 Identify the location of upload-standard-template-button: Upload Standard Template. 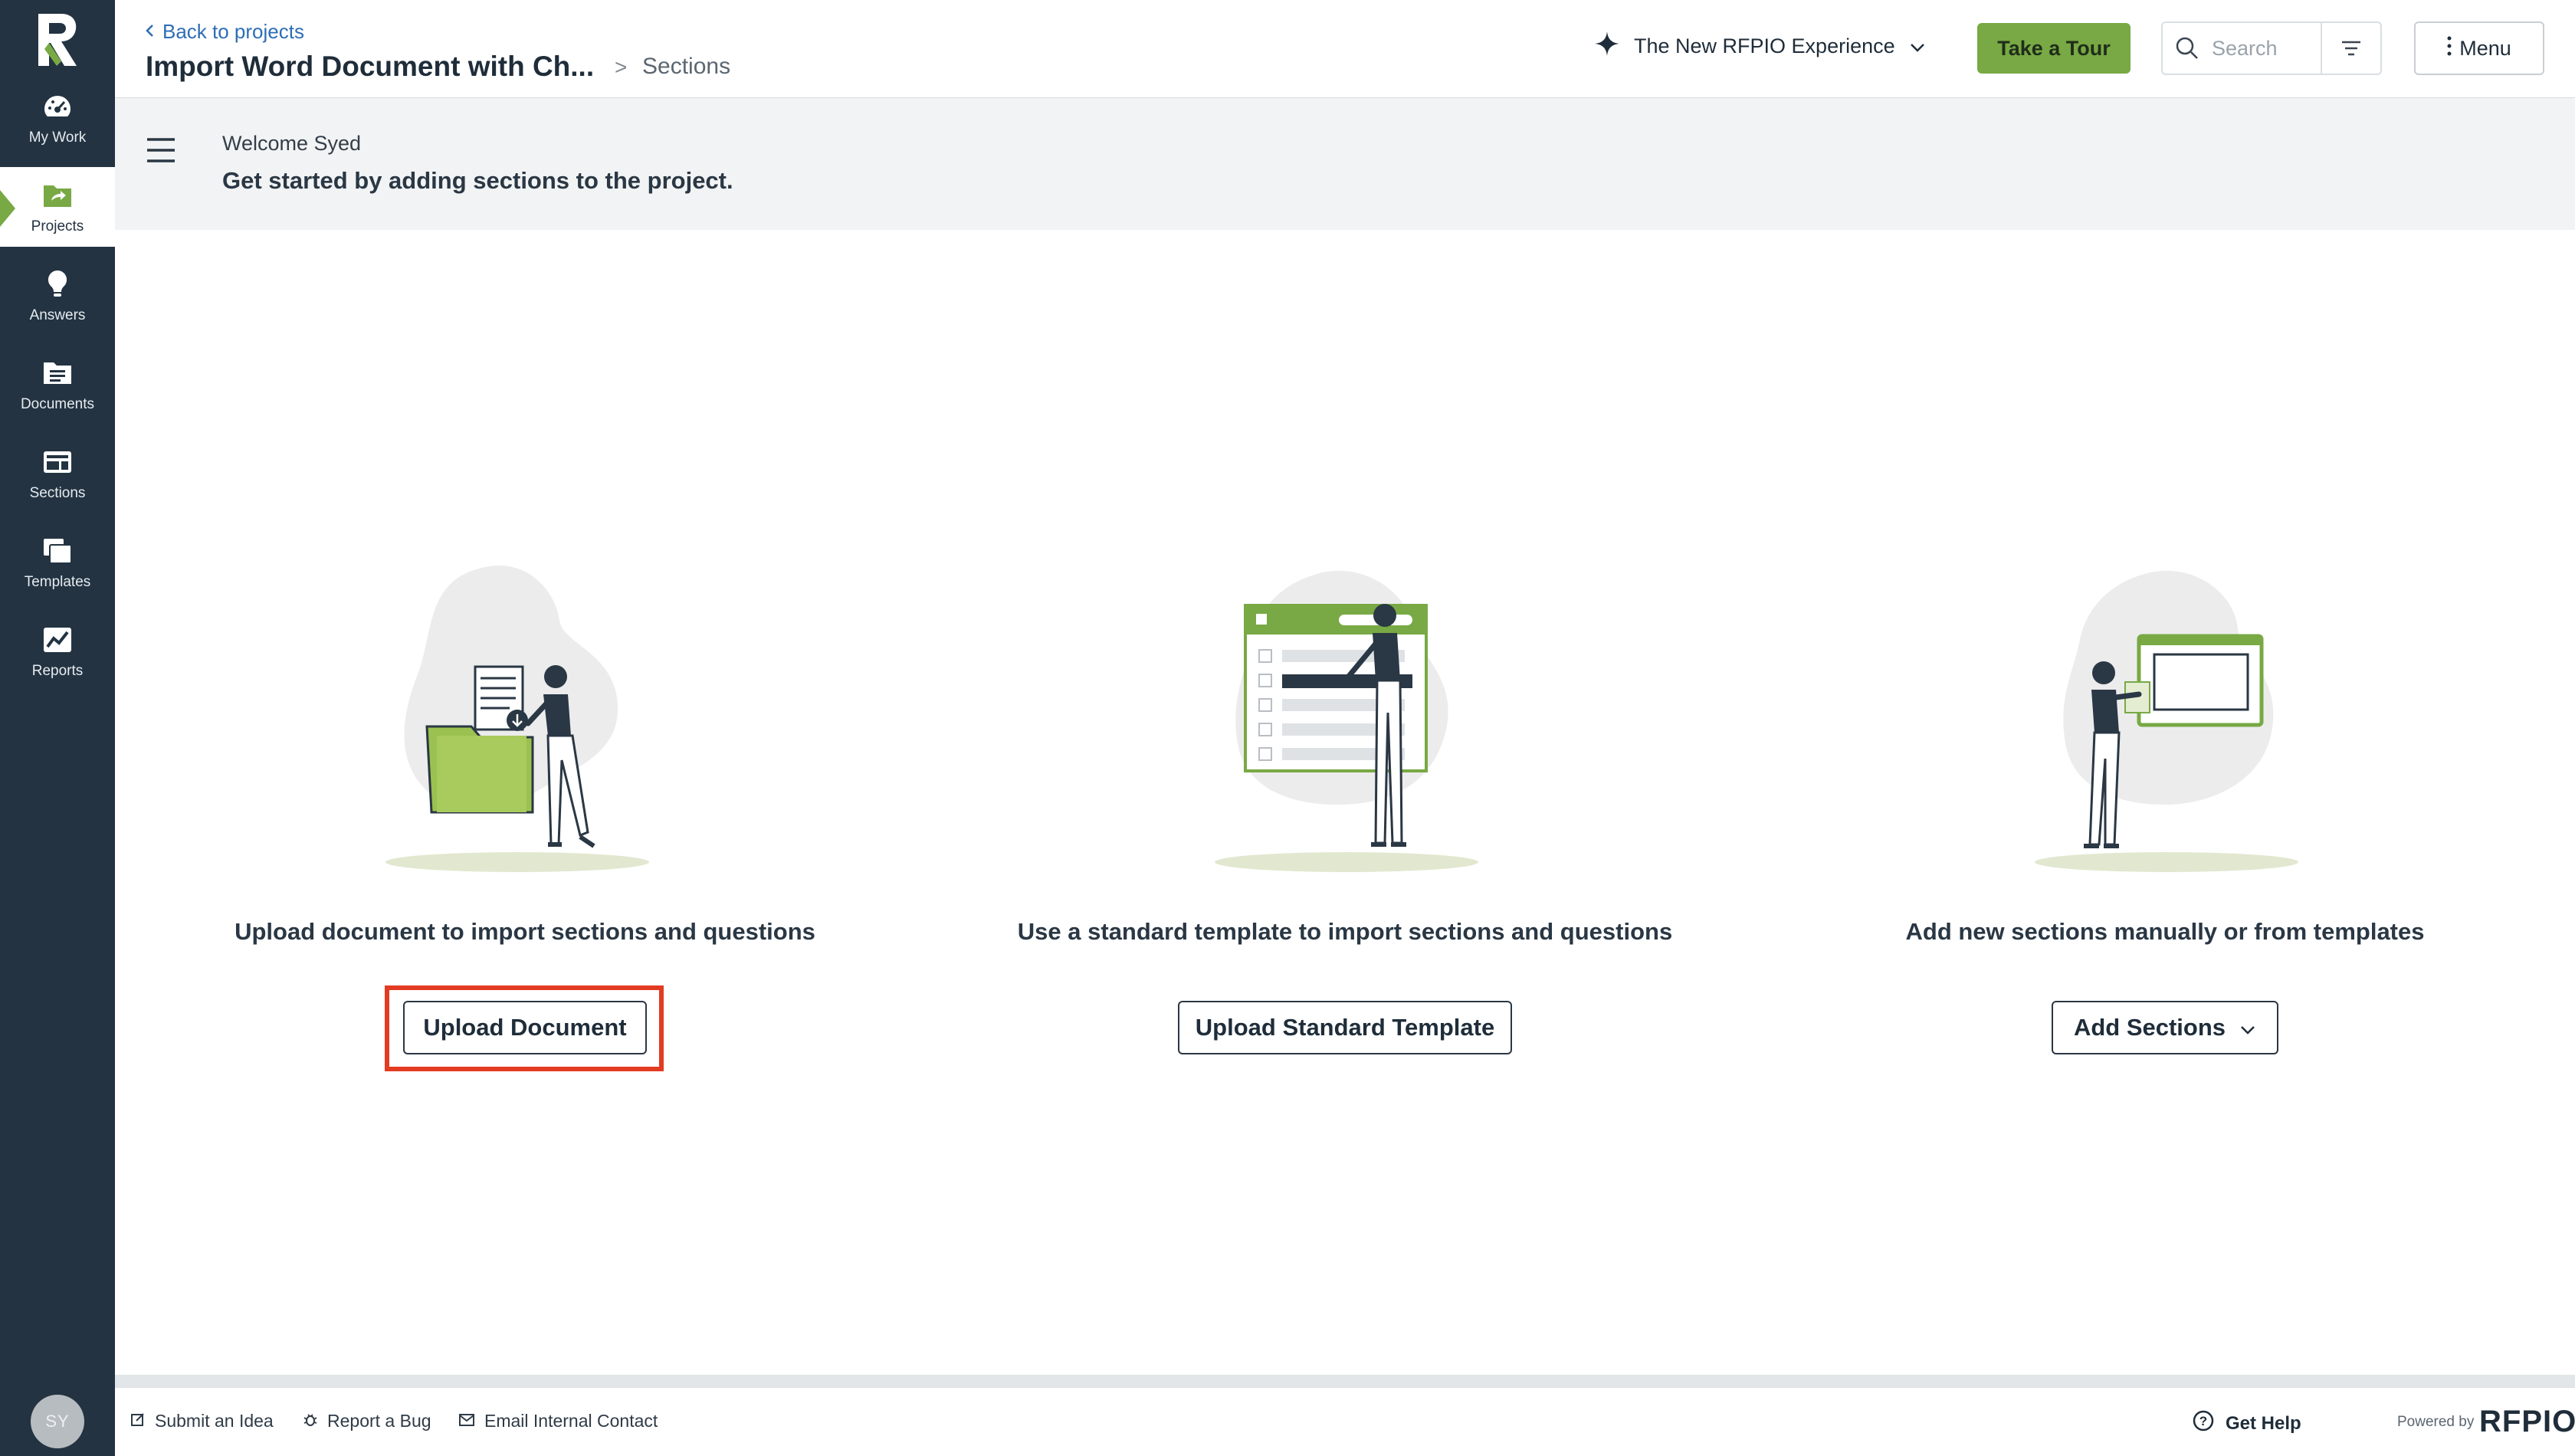
(1345, 1027).